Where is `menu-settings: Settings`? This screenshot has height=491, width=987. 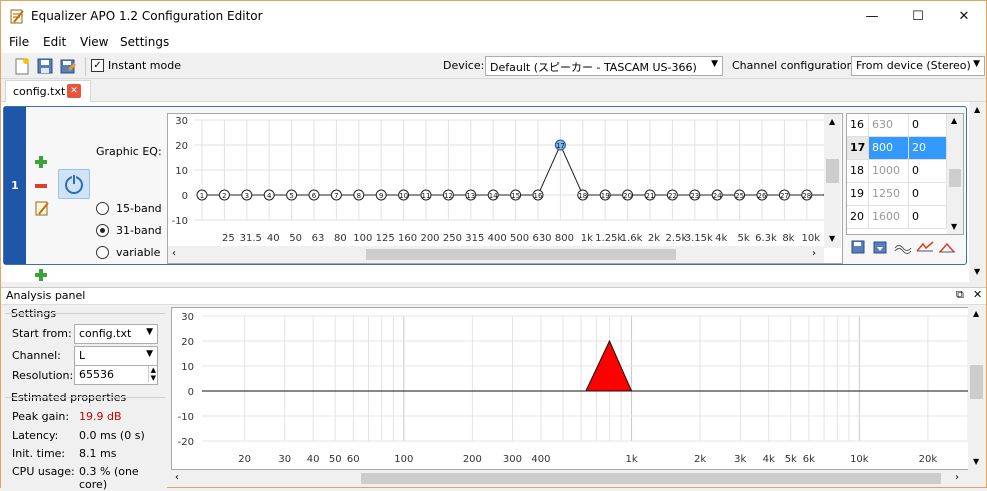 menu-settings: Settings is located at coordinates (144, 42).